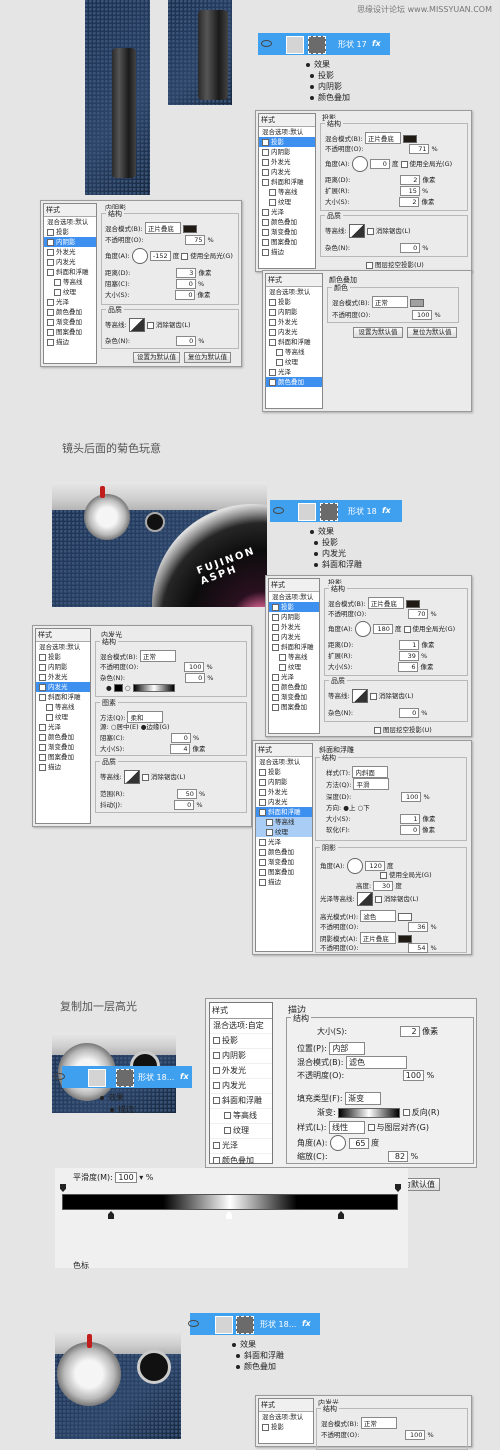  What do you see at coordinates (159, 239) in the screenshot?
I see `opacity-row: 不透明度(O): 75 %` at bounding box center [159, 239].